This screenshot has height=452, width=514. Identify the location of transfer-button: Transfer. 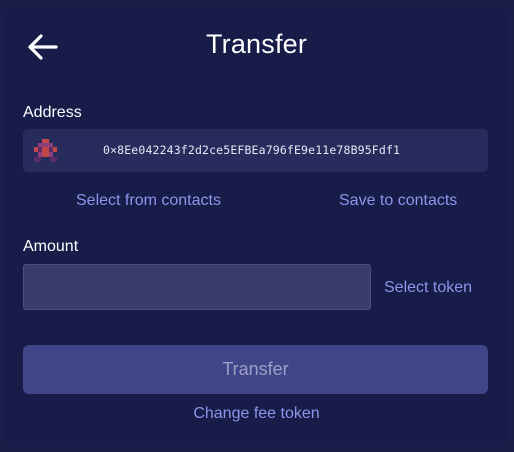
(255, 369).